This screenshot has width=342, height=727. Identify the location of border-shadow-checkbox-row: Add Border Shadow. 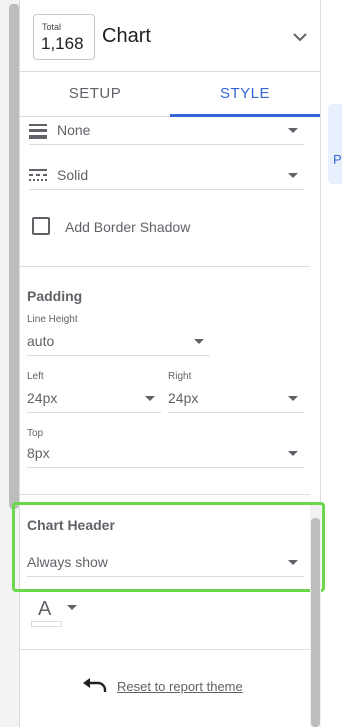
(142, 227).